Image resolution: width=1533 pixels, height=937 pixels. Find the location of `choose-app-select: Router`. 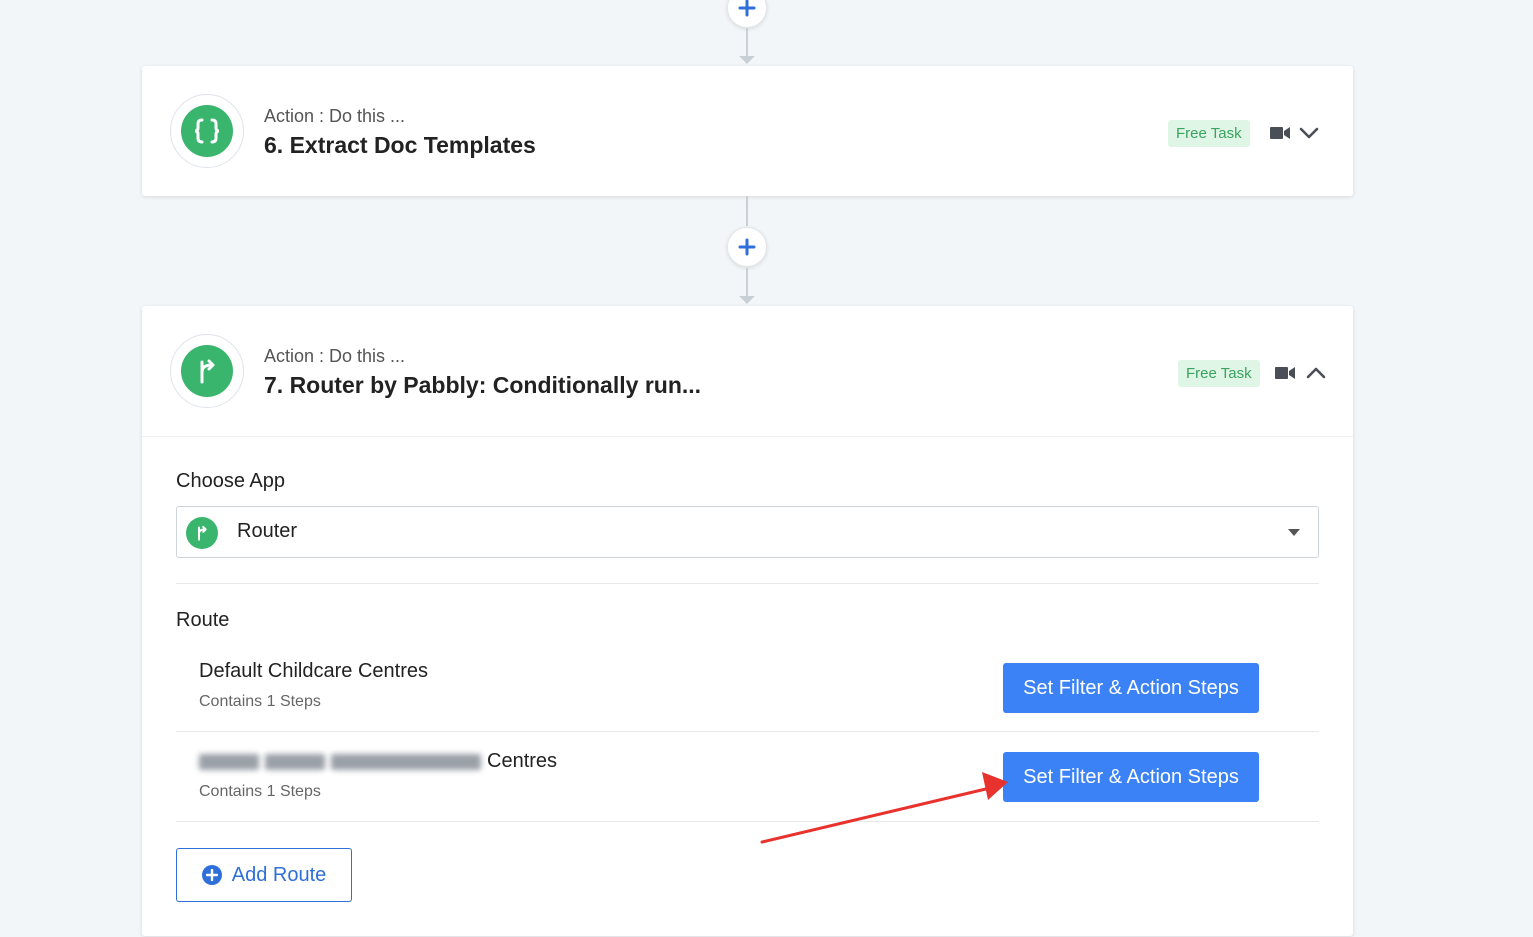

choose-app-select: Router is located at coordinates (747, 532).